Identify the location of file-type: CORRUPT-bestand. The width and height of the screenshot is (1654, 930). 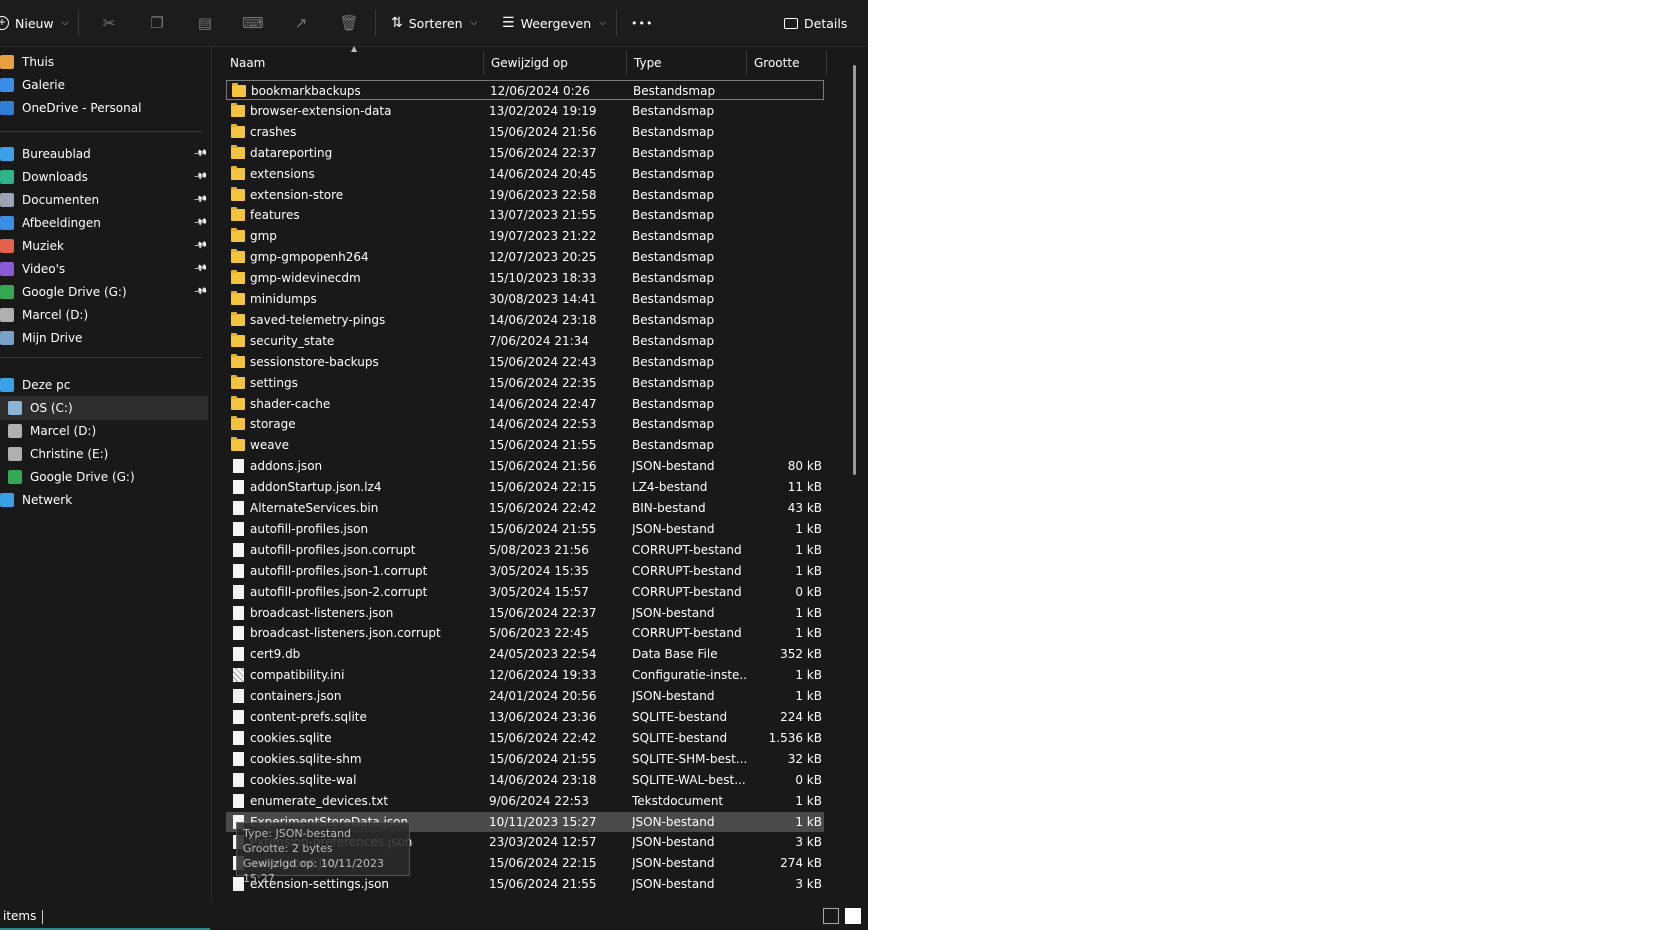
(687, 591).